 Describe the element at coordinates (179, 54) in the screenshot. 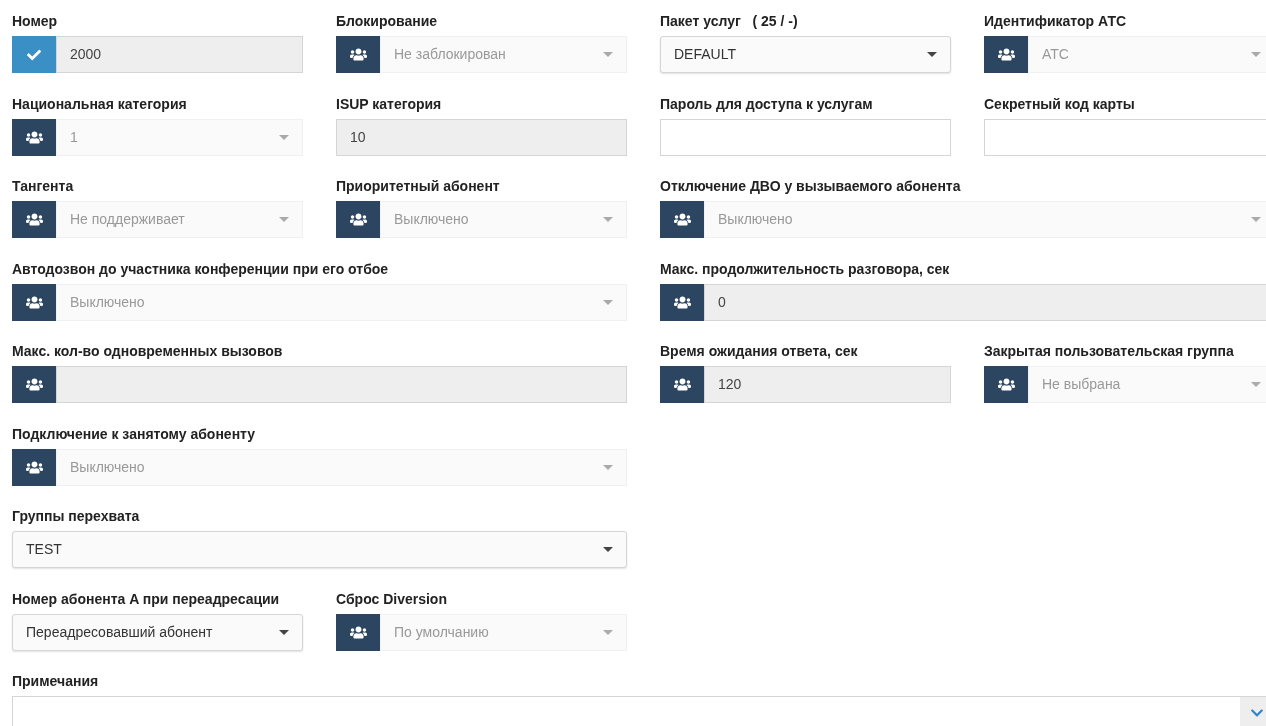

I see `input-field: 2000` at that location.